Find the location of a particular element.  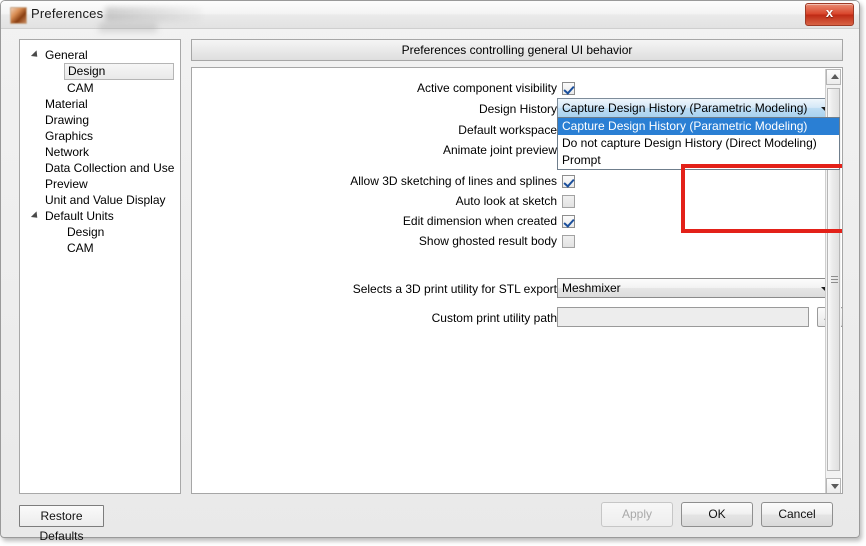

sidebar-item-label: General is located at coordinates (66, 55).